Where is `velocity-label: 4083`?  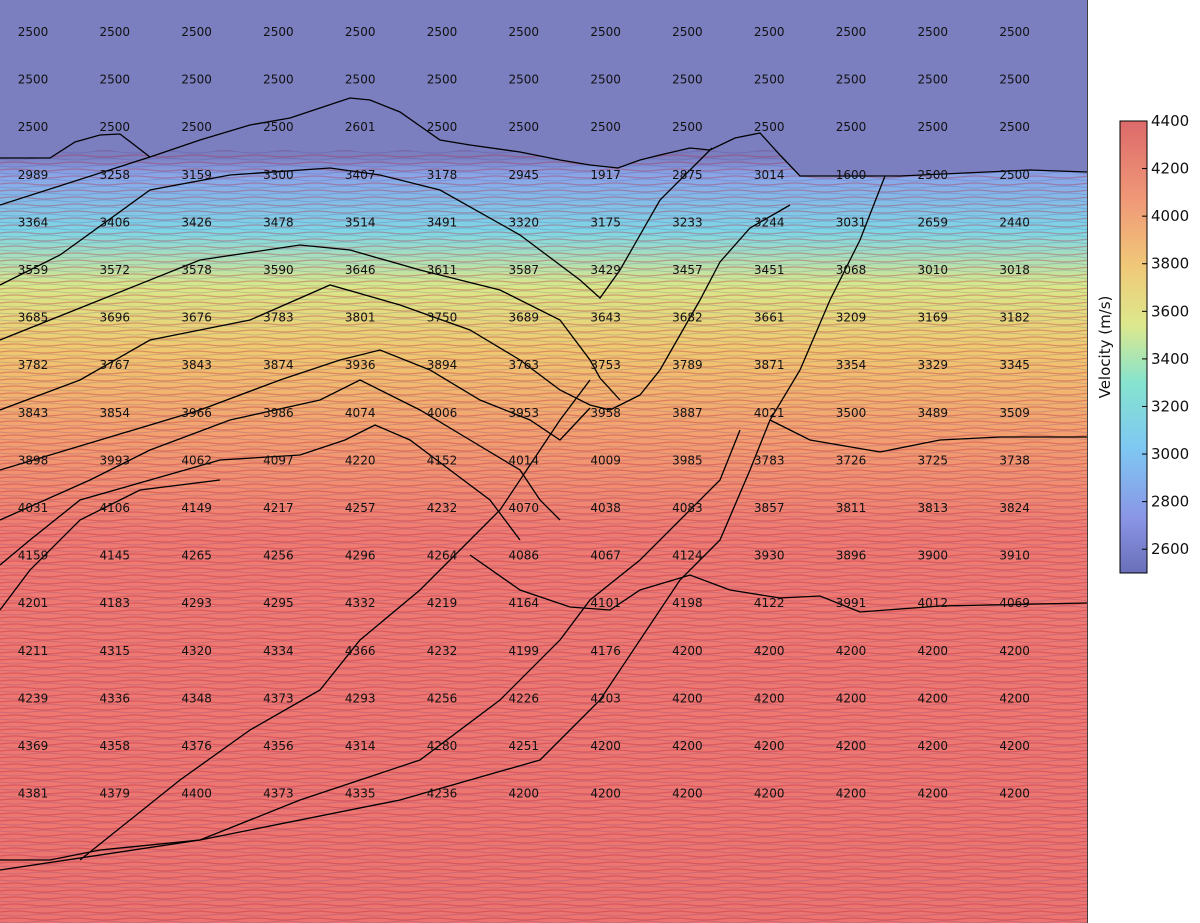
velocity-label: 4083 is located at coordinates (687, 508).